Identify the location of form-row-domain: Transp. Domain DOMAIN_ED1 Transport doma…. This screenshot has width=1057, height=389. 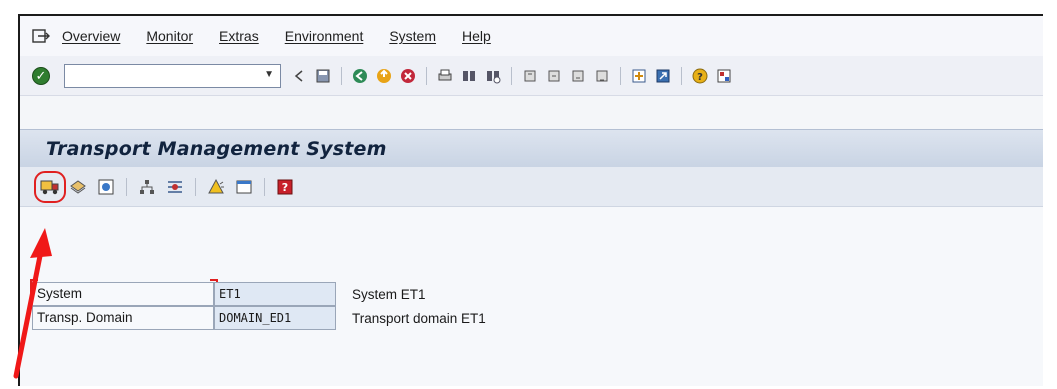
(259, 318).